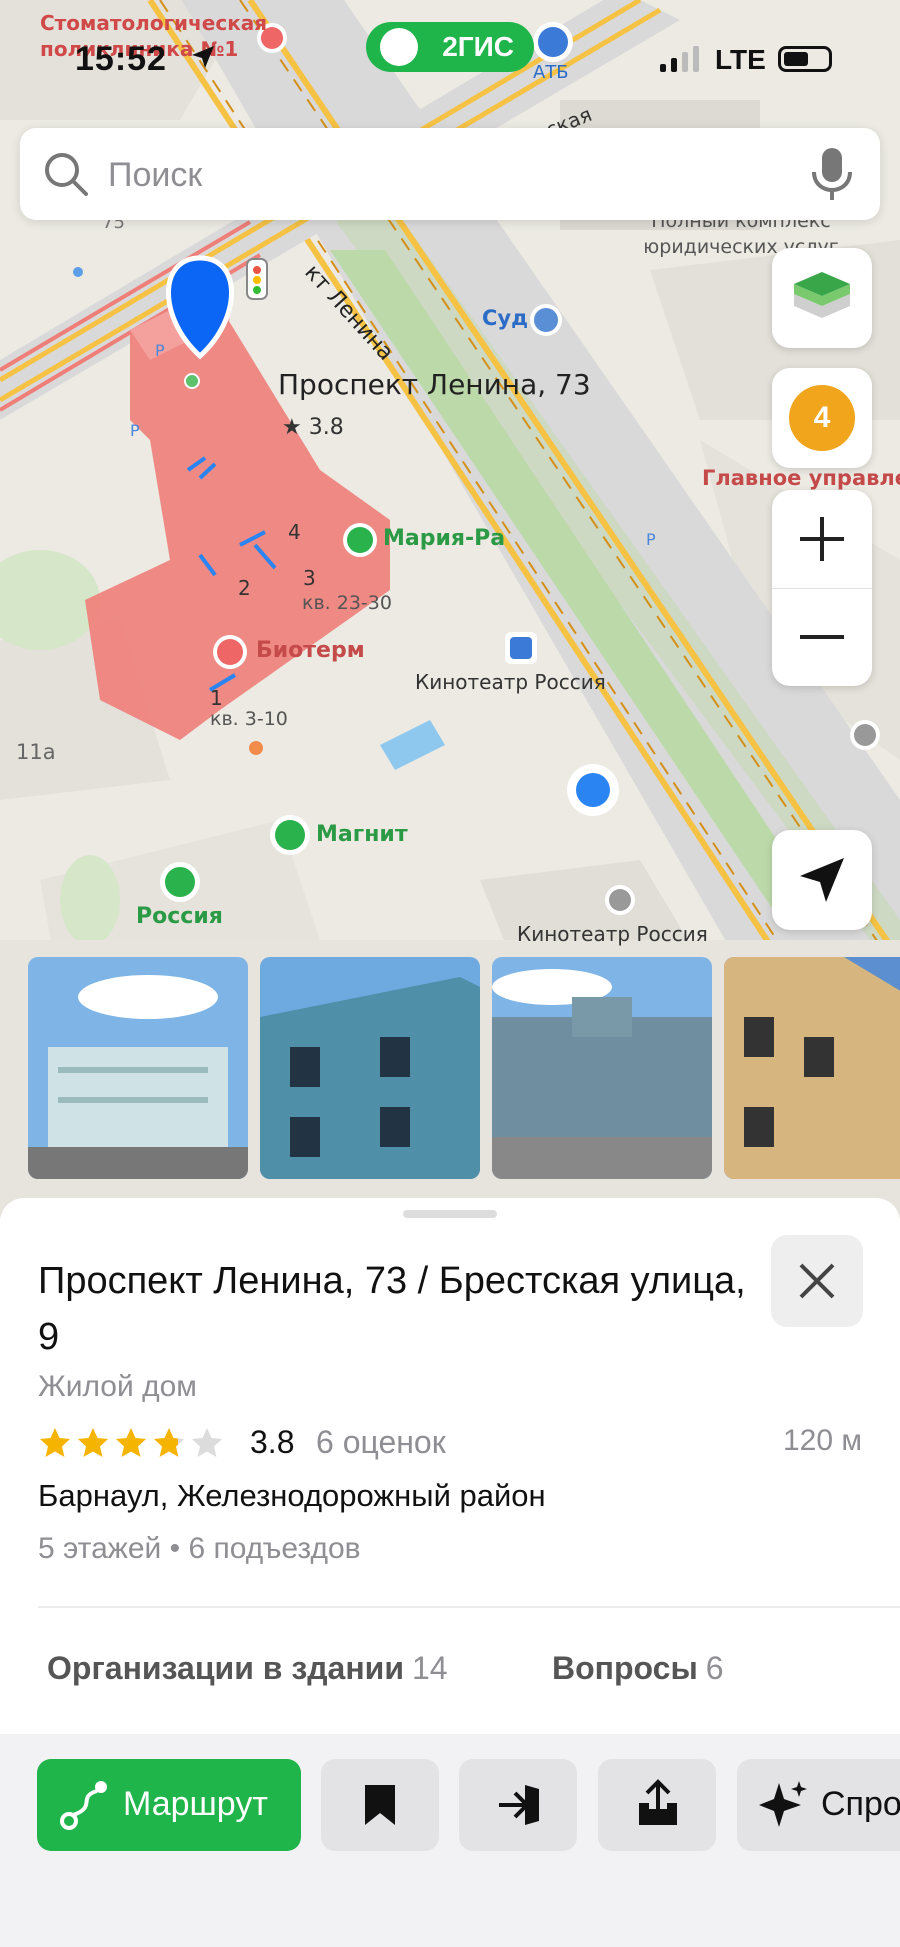 The width and height of the screenshot is (900, 1947). What do you see at coordinates (434, 384) in the screenshot?
I see `map-label-address-pin: Проспект Ленина, 73` at bounding box center [434, 384].